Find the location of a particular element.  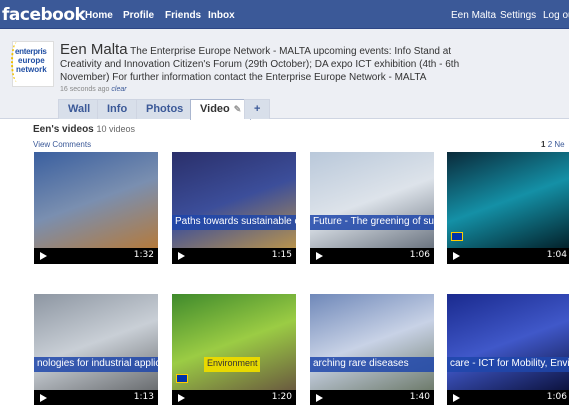

video-duration-8: 1:06 is located at coordinates (556, 397).